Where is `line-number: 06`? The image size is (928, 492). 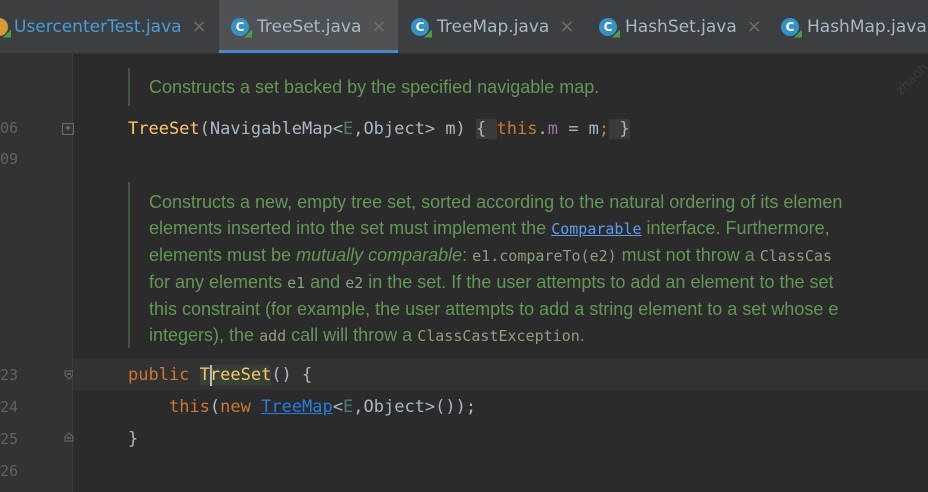
line-number: 06 is located at coordinates (9, 128).